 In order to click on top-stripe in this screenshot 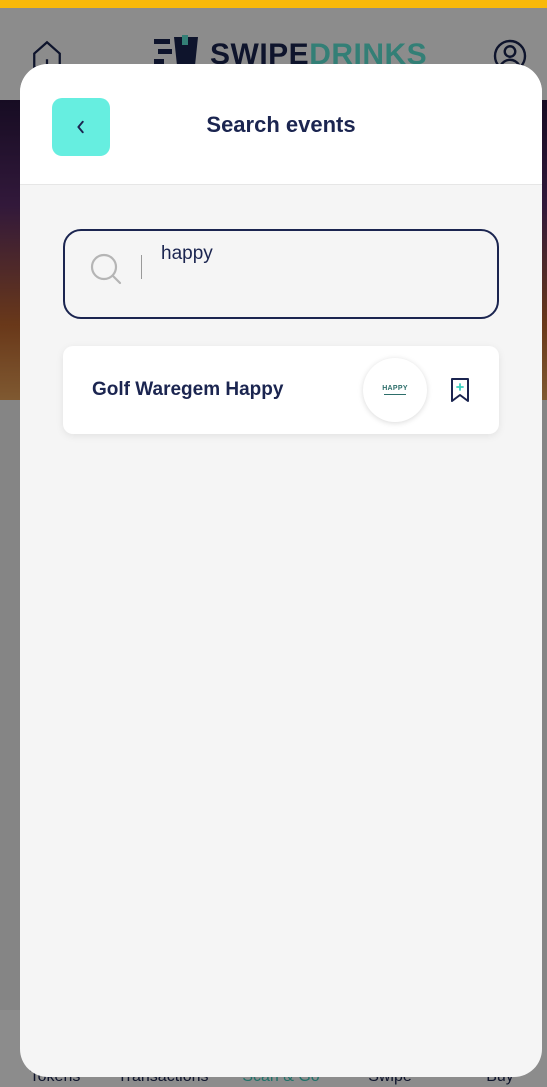, I will do `click(273, 4)`.